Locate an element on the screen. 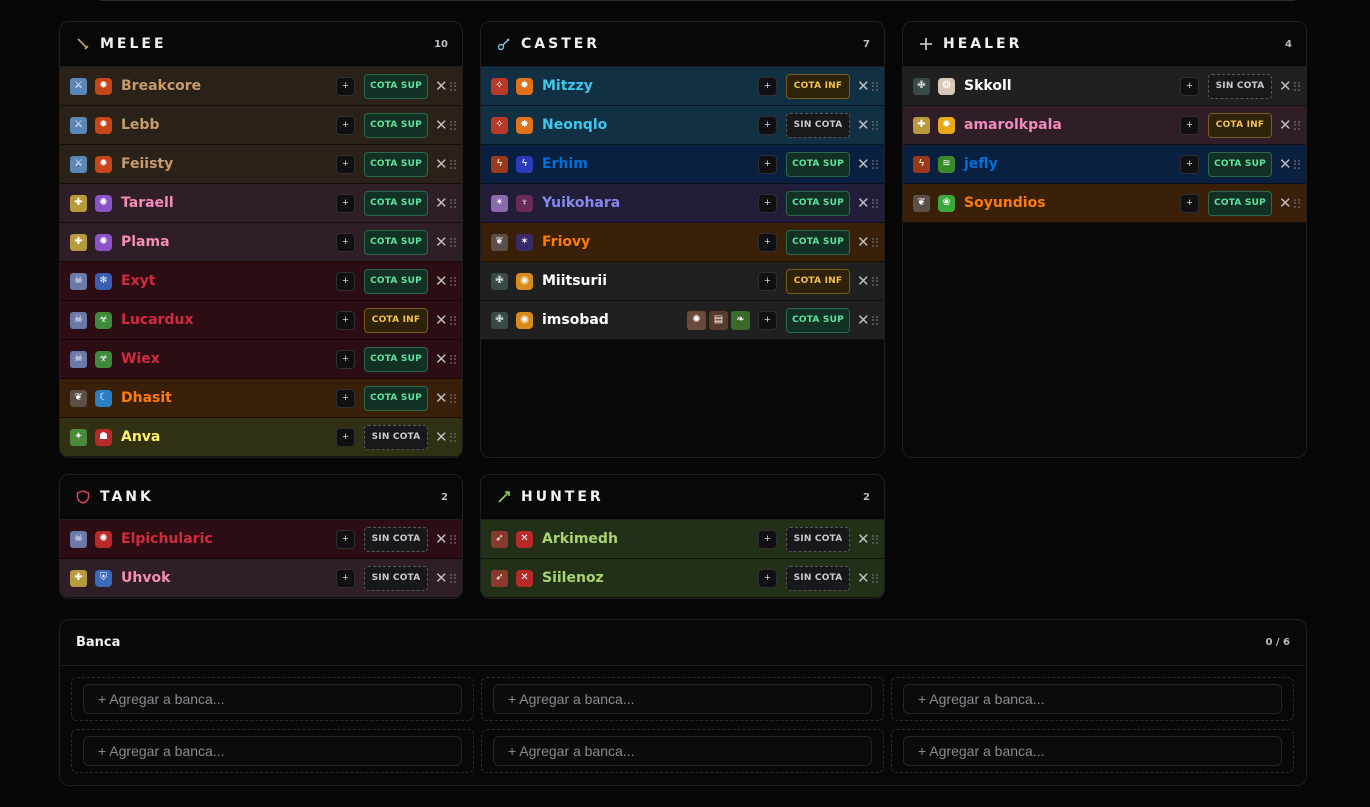 This screenshot has height=807, width=1370. player-row: ✚ ✺ Plama + COTA SUP ✕ is located at coordinates (261, 242).